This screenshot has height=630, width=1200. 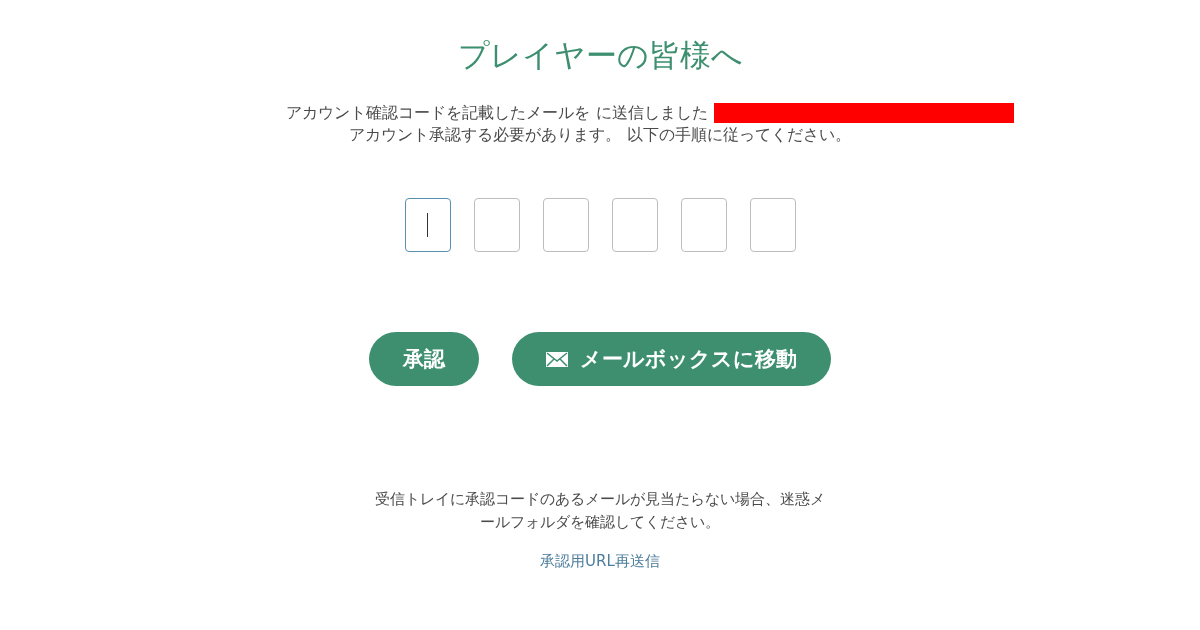 What do you see at coordinates (600, 561) in the screenshot?
I see `resend-link: 承認用URL再送信` at bounding box center [600, 561].